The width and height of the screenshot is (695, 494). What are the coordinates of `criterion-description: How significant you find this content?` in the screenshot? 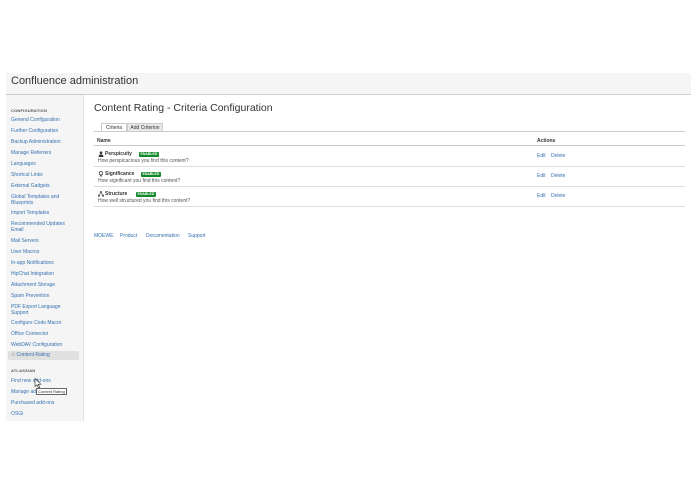 It's located at (139, 181).